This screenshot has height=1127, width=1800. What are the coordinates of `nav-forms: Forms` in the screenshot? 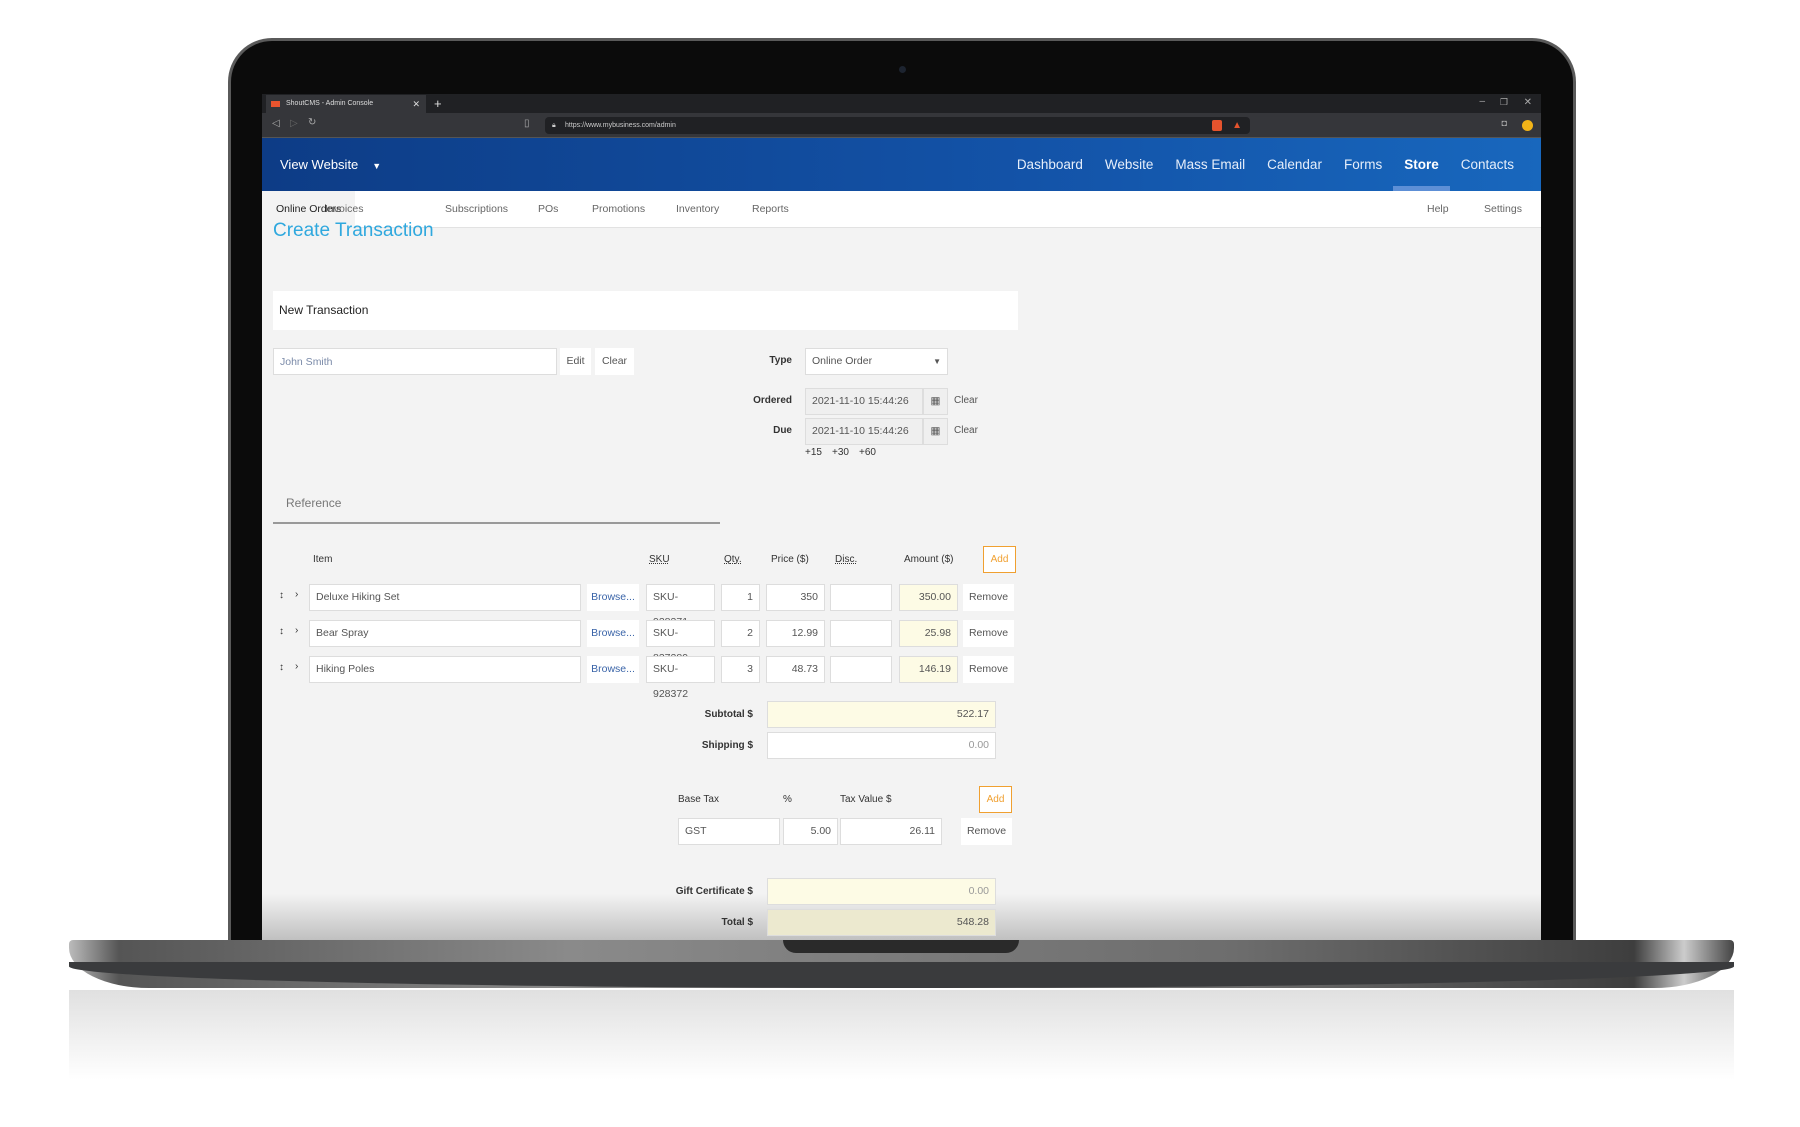 It's located at (1363, 164).